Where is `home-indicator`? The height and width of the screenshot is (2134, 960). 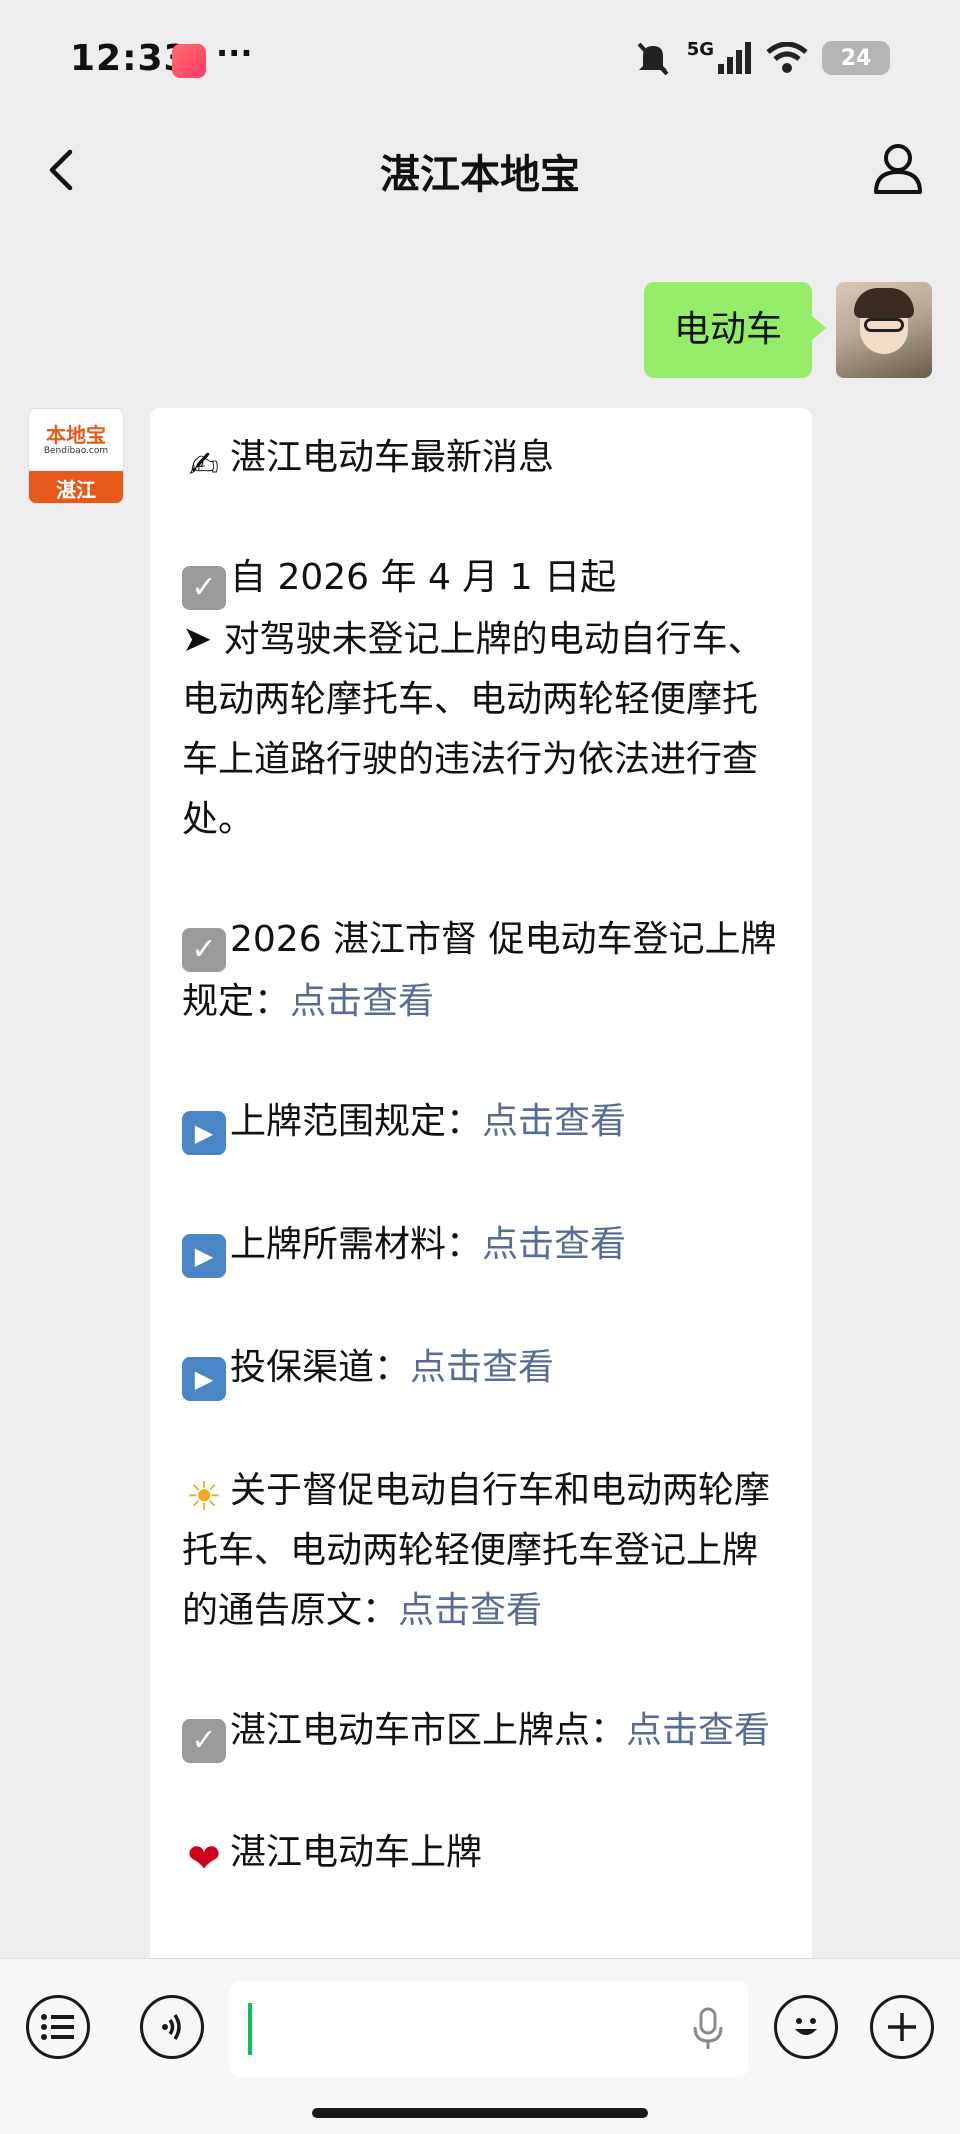 home-indicator is located at coordinates (480, 2113).